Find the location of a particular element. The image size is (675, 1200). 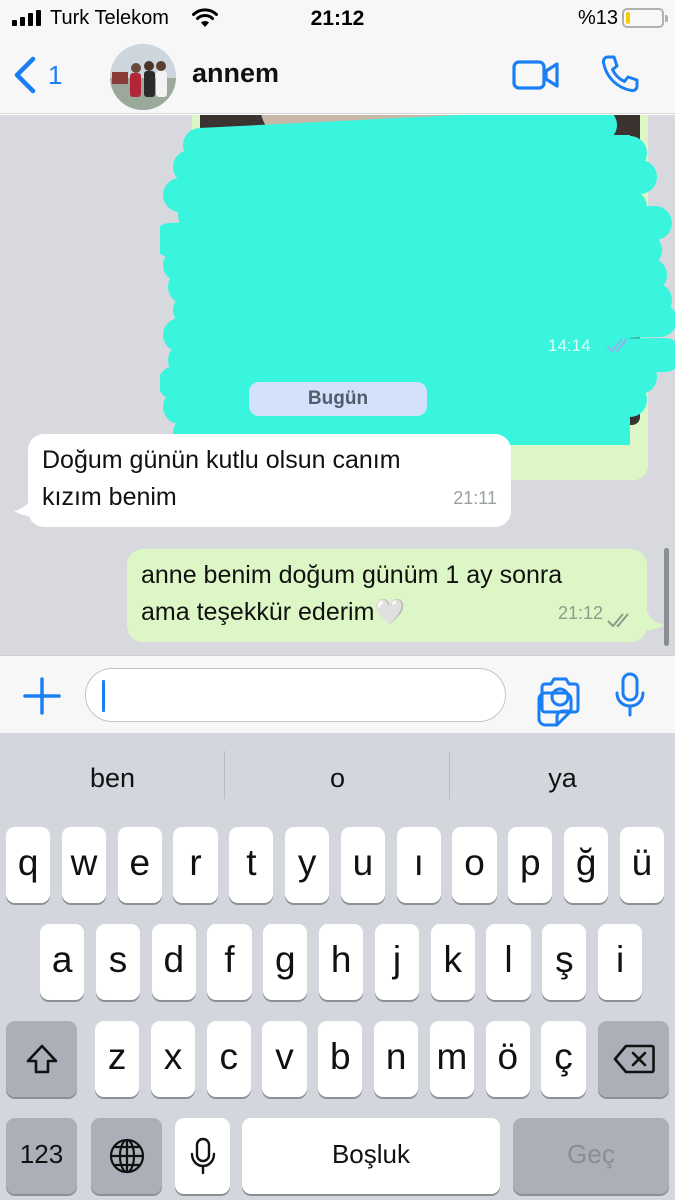

dictation-key is located at coordinates (202, 1156).